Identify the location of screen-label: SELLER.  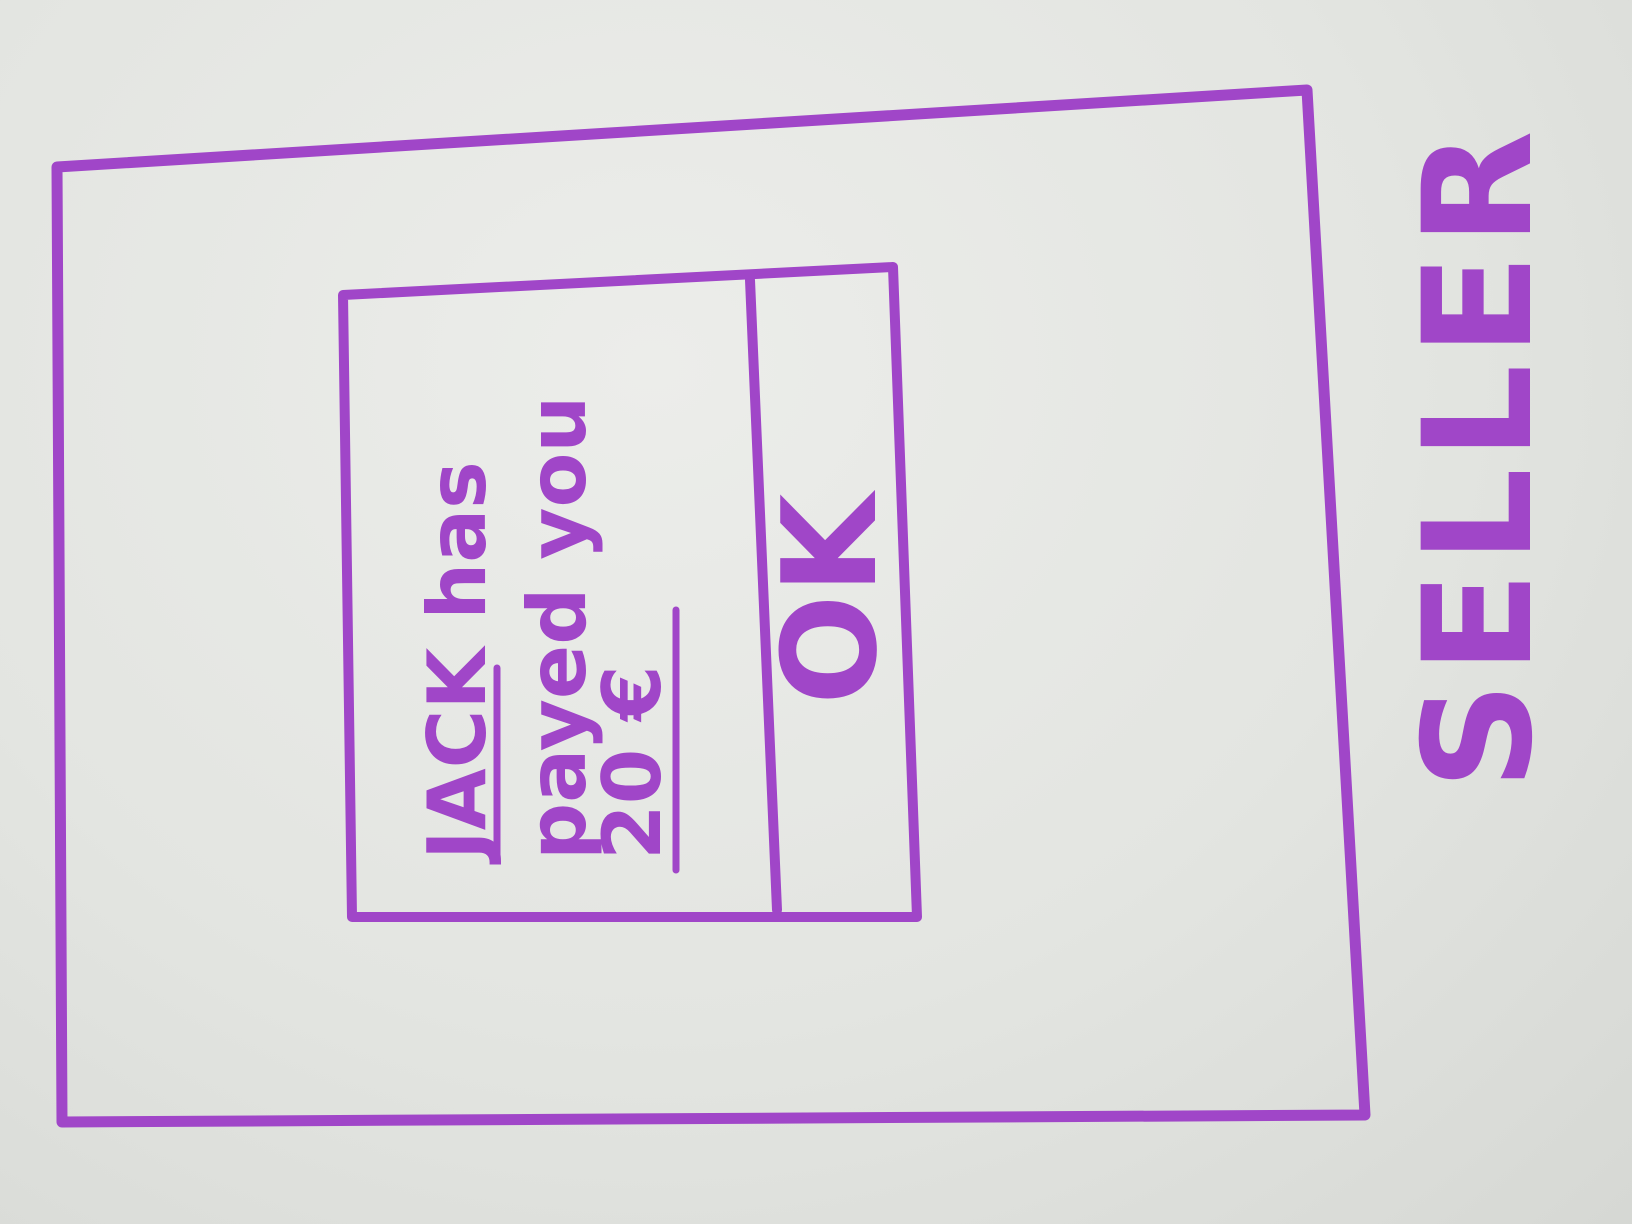
(1479, 456).